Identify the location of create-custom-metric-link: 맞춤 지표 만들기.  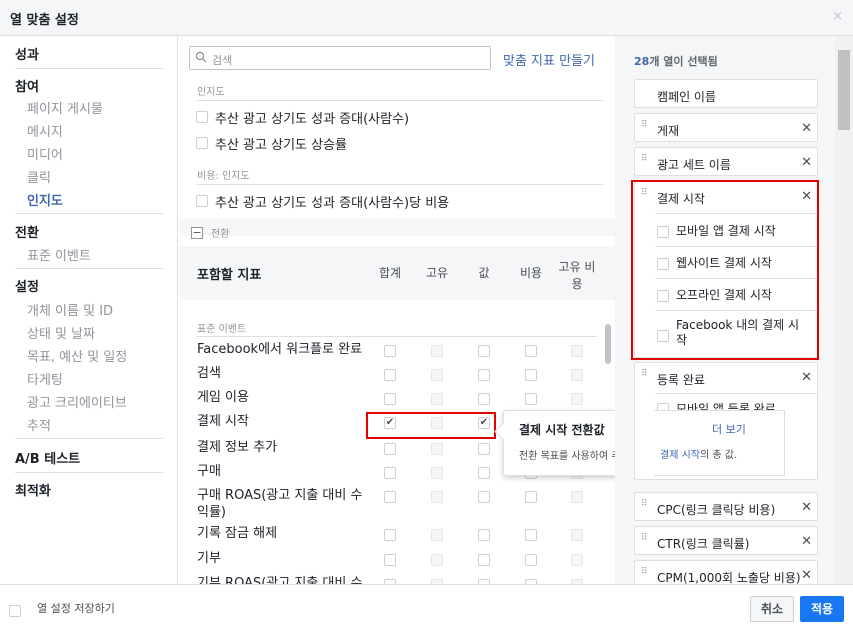
(549, 59).